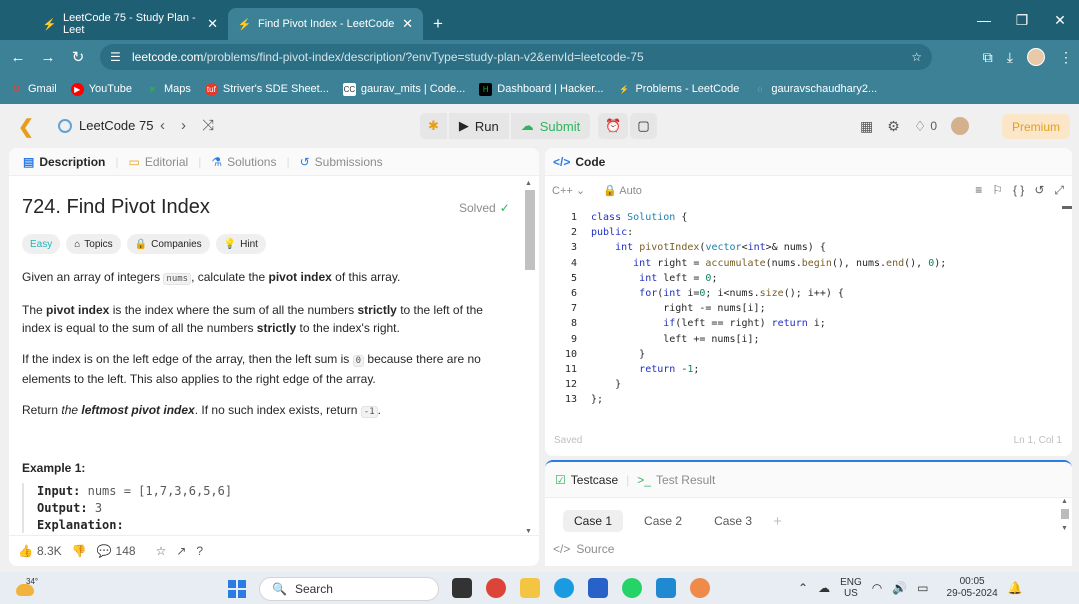  Describe the element at coordinates (462, 588) in the screenshot. I see `task-view-icon` at that location.